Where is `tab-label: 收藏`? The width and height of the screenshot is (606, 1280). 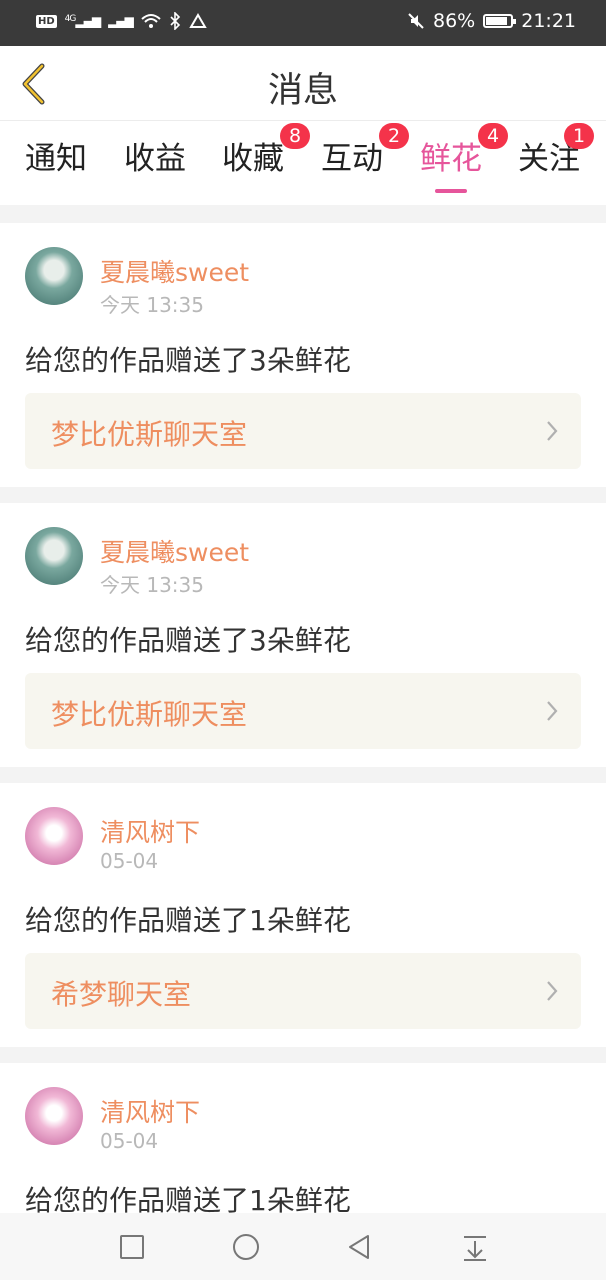
tab-label: 收藏 is located at coordinates (253, 159).